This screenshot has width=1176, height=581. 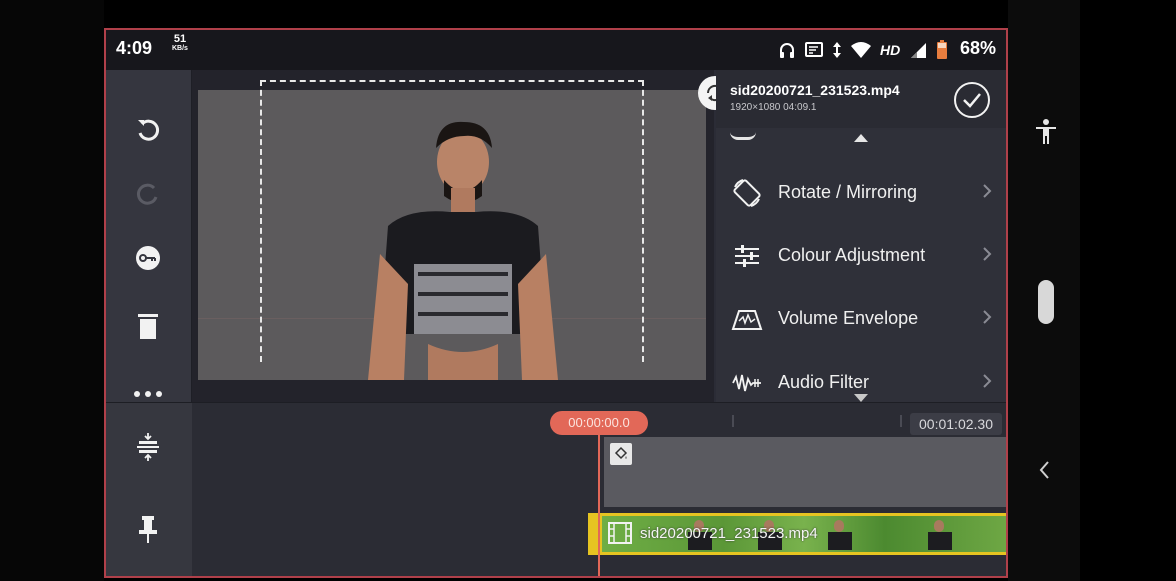 I want to click on pin-icon, so click(x=148, y=529).